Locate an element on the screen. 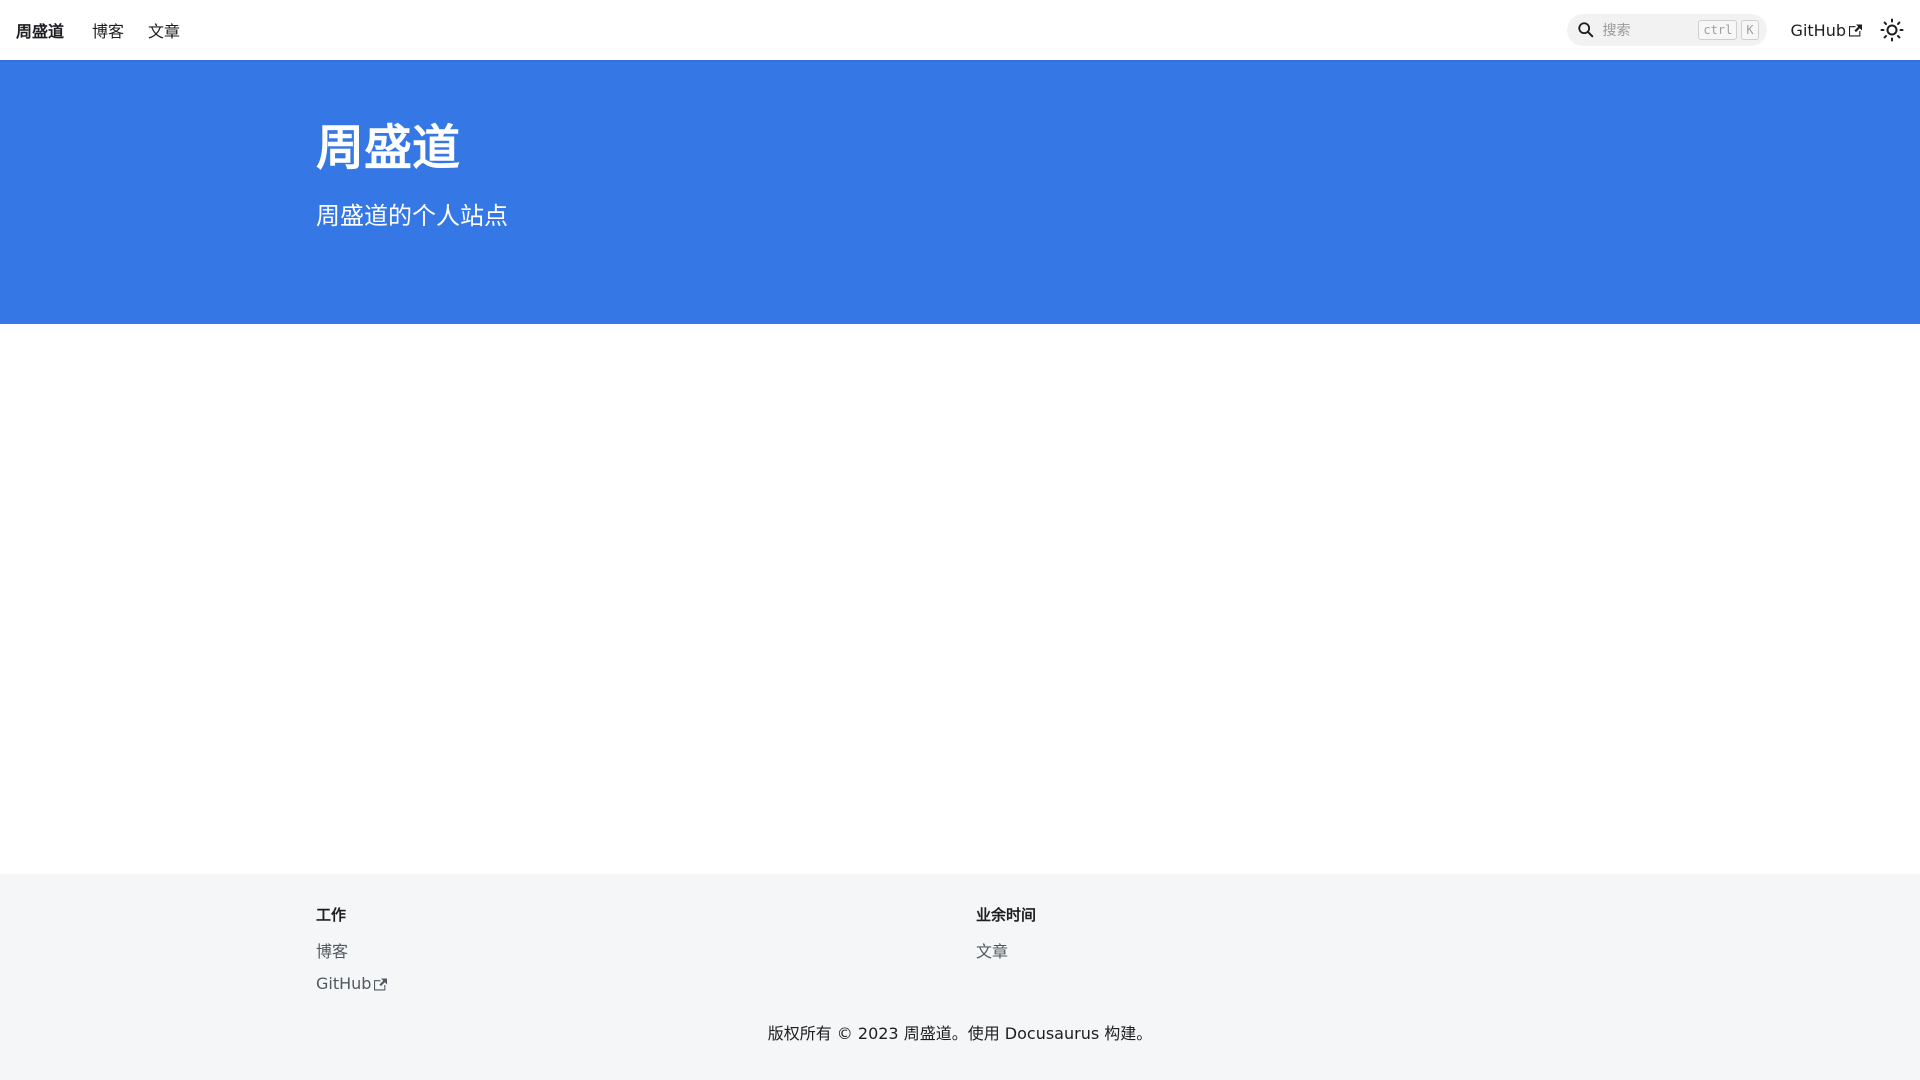  shortcut-key-ctrl: ctrl is located at coordinates (1718, 30).